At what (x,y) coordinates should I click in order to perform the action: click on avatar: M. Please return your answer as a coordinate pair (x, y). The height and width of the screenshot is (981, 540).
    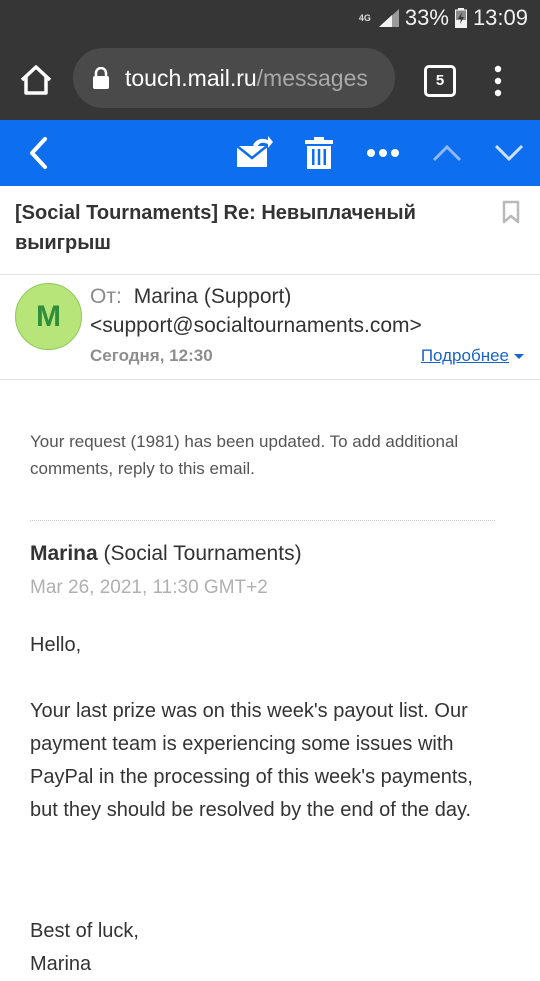
    Looking at the image, I should click on (48, 316).